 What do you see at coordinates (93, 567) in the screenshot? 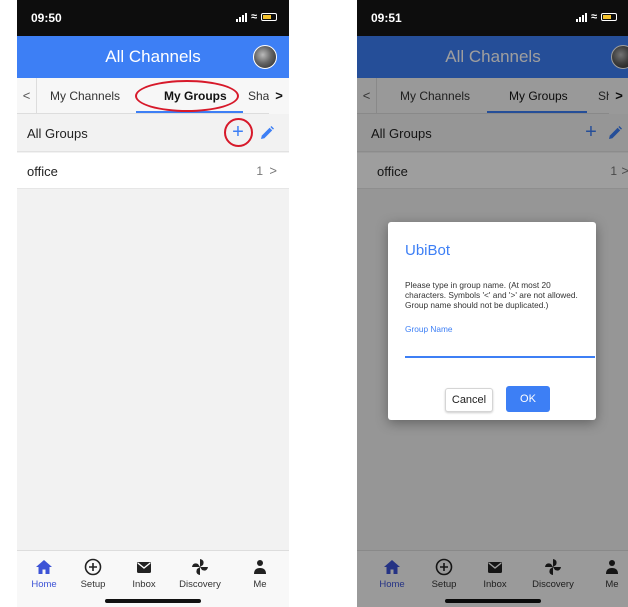
I see `add-circle-icon` at bounding box center [93, 567].